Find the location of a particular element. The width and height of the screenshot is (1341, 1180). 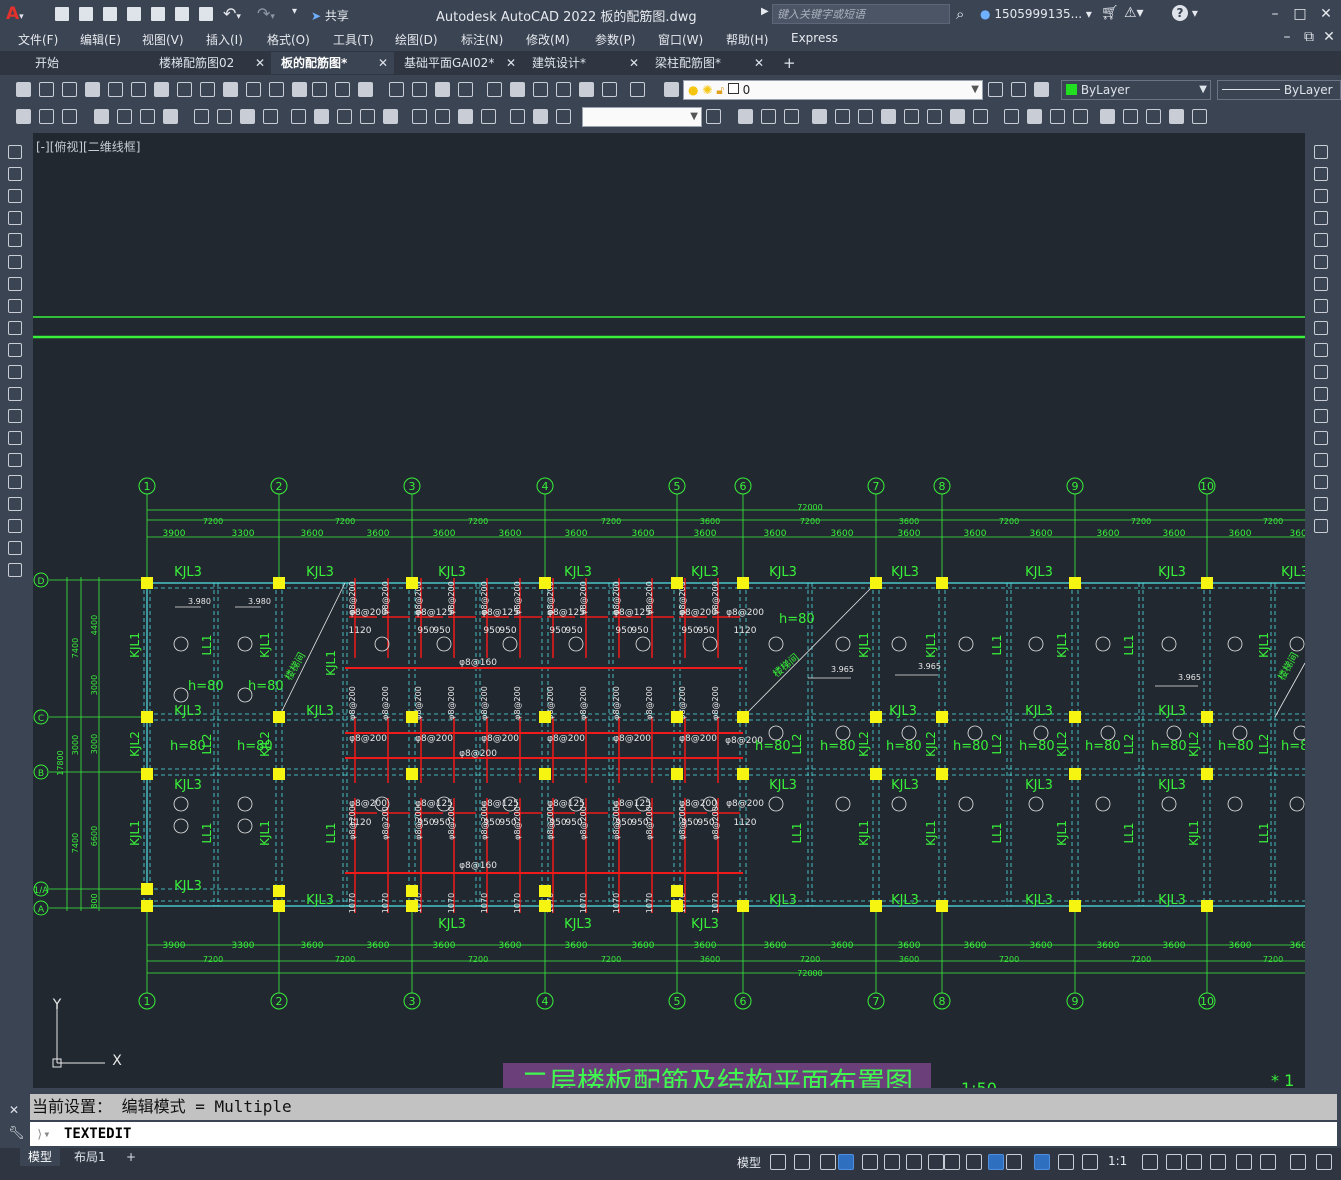

menu-view: 视图(V) is located at coordinates (163, 39).